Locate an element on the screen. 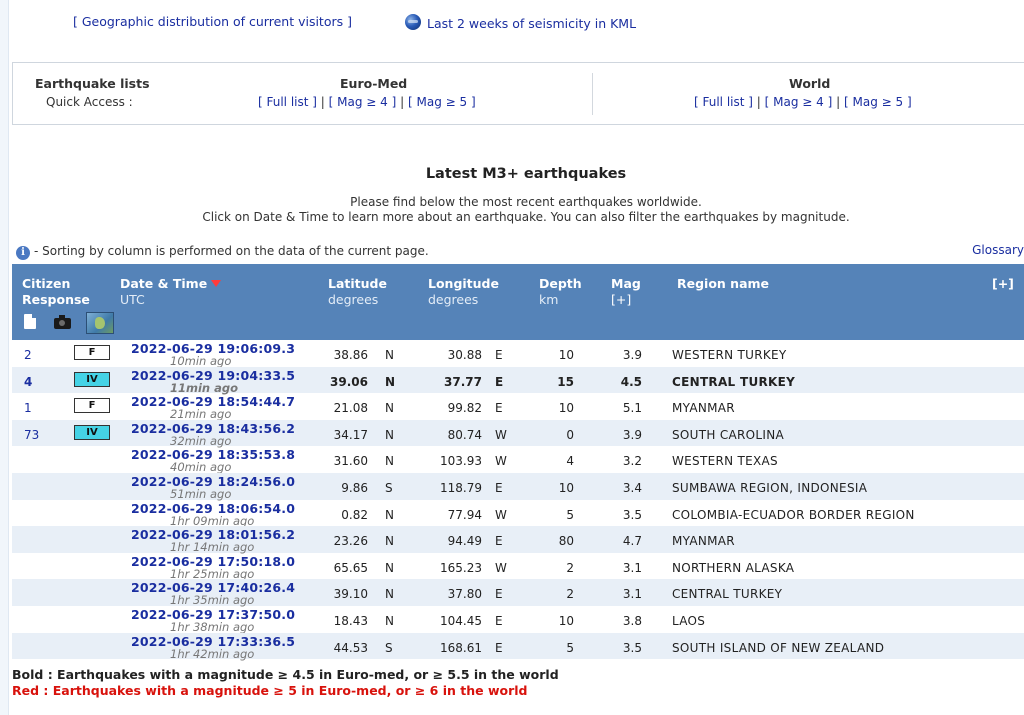 This screenshot has width=1024, height=715. region-name: WESTERN TURKEY is located at coordinates (729, 355).